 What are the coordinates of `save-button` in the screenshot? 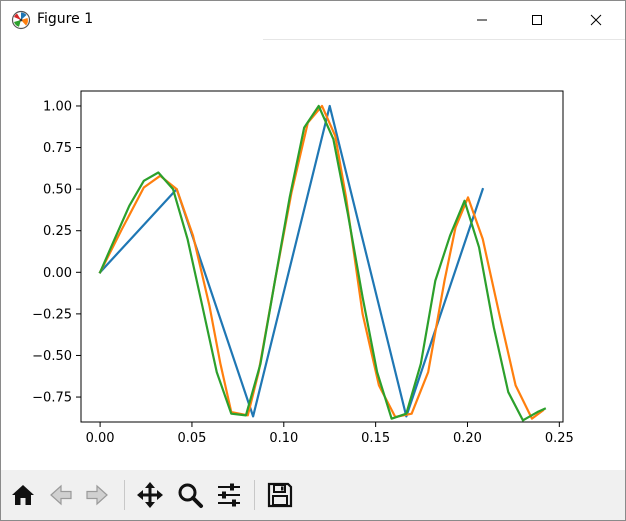 It's located at (280, 495).